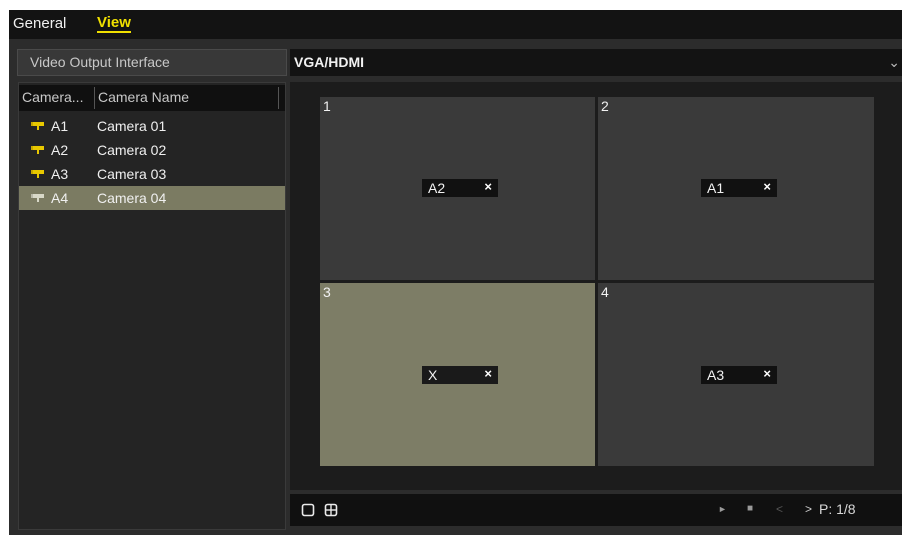 The height and width of the screenshot is (535, 902). I want to click on window-number: 3, so click(327, 292).